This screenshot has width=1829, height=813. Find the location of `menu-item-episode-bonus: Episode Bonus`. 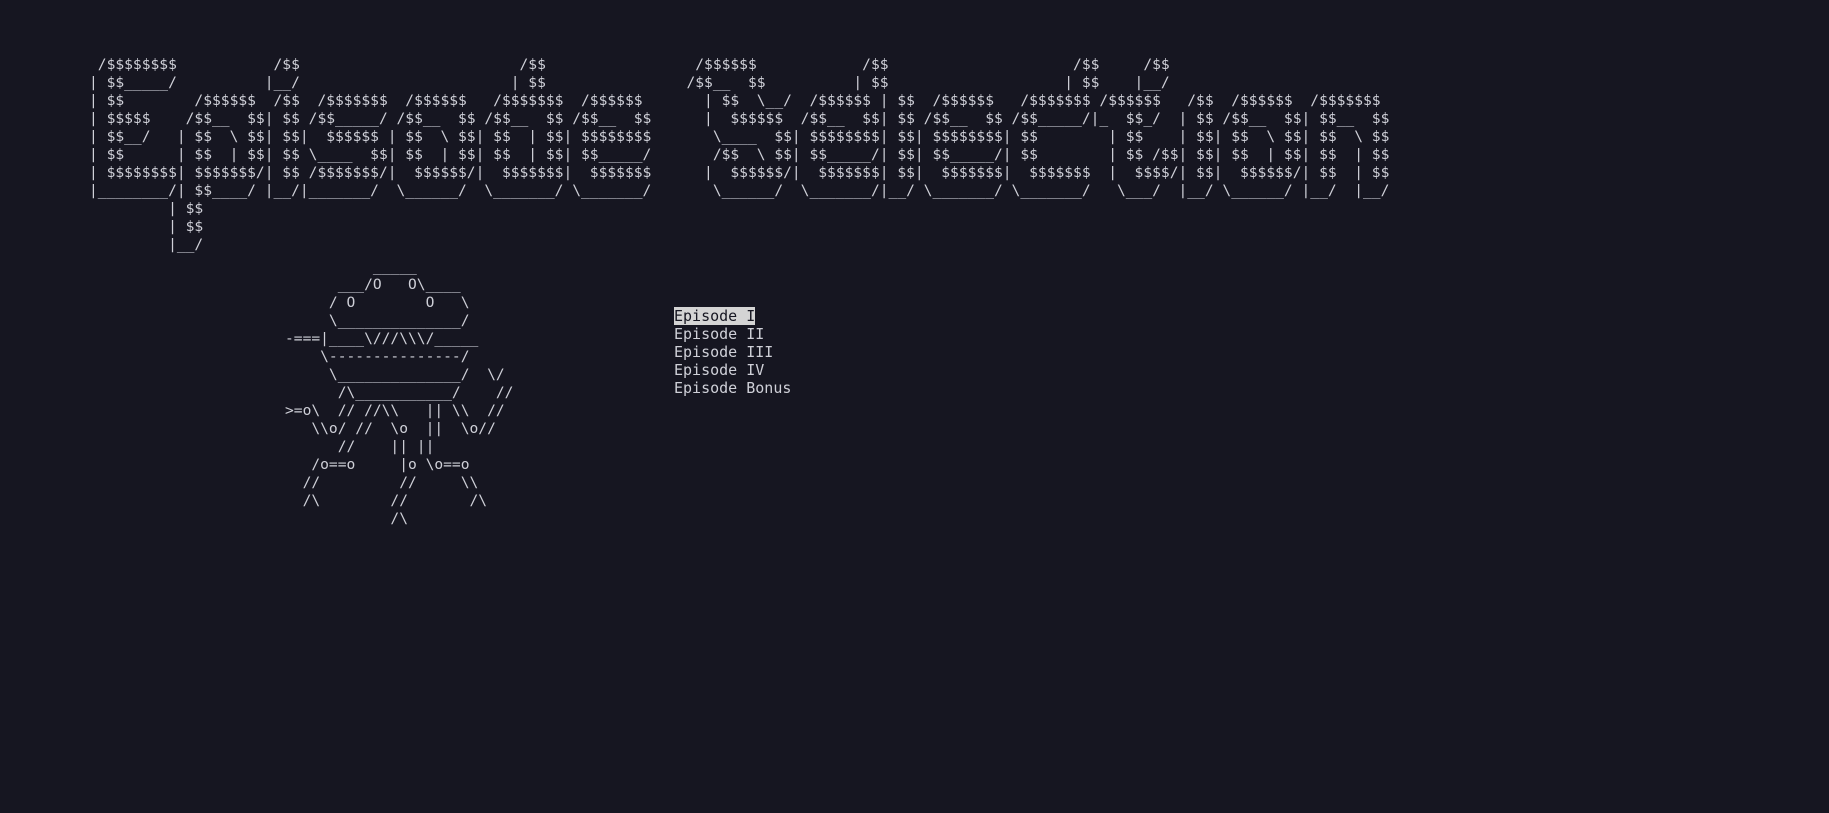

menu-item-episode-bonus: Episode Bonus is located at coordinates (732, 388).